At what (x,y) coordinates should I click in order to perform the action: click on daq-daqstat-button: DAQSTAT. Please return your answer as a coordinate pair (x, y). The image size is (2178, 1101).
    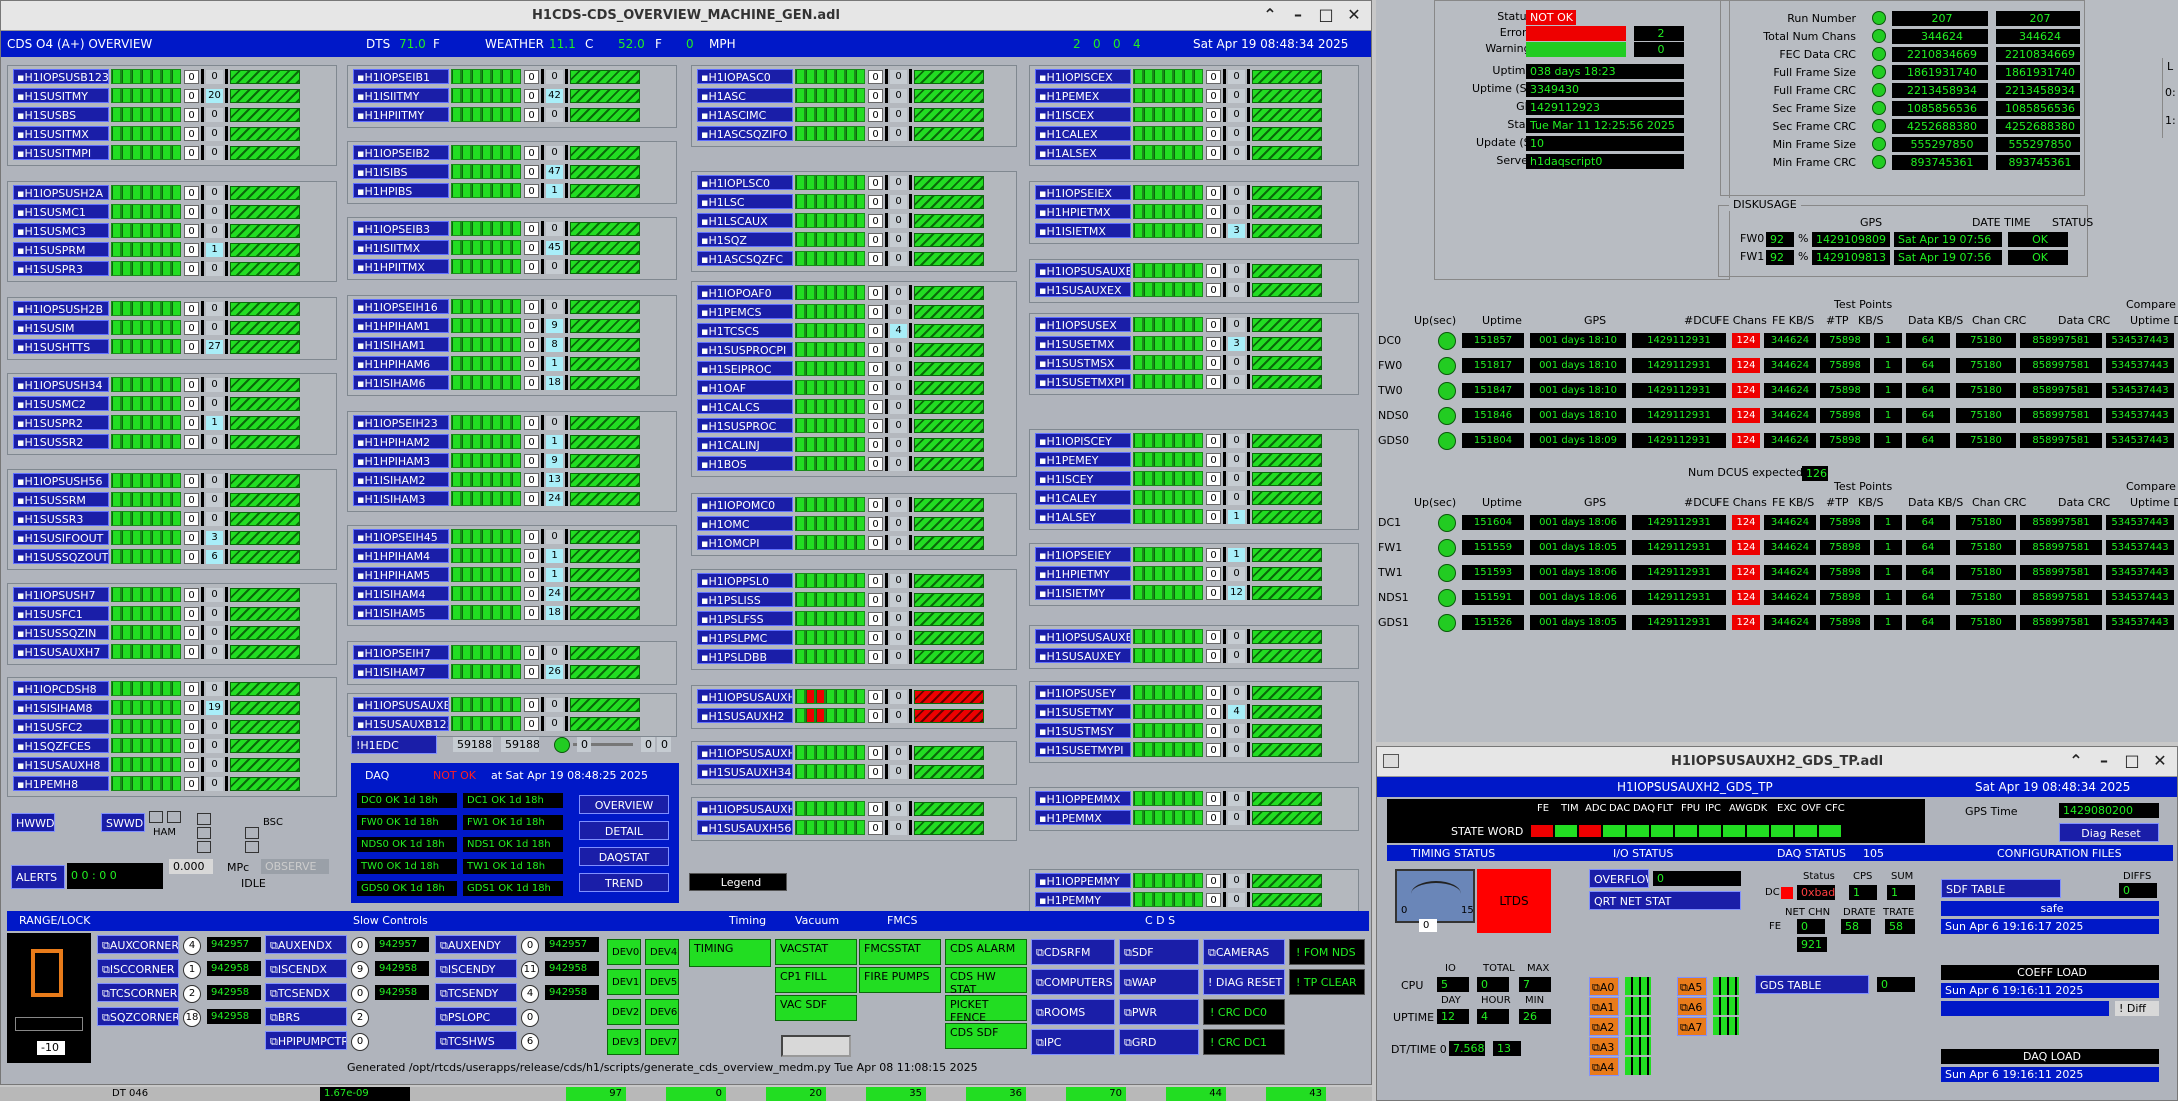
    Looking at the image, I should click on (624, 856).